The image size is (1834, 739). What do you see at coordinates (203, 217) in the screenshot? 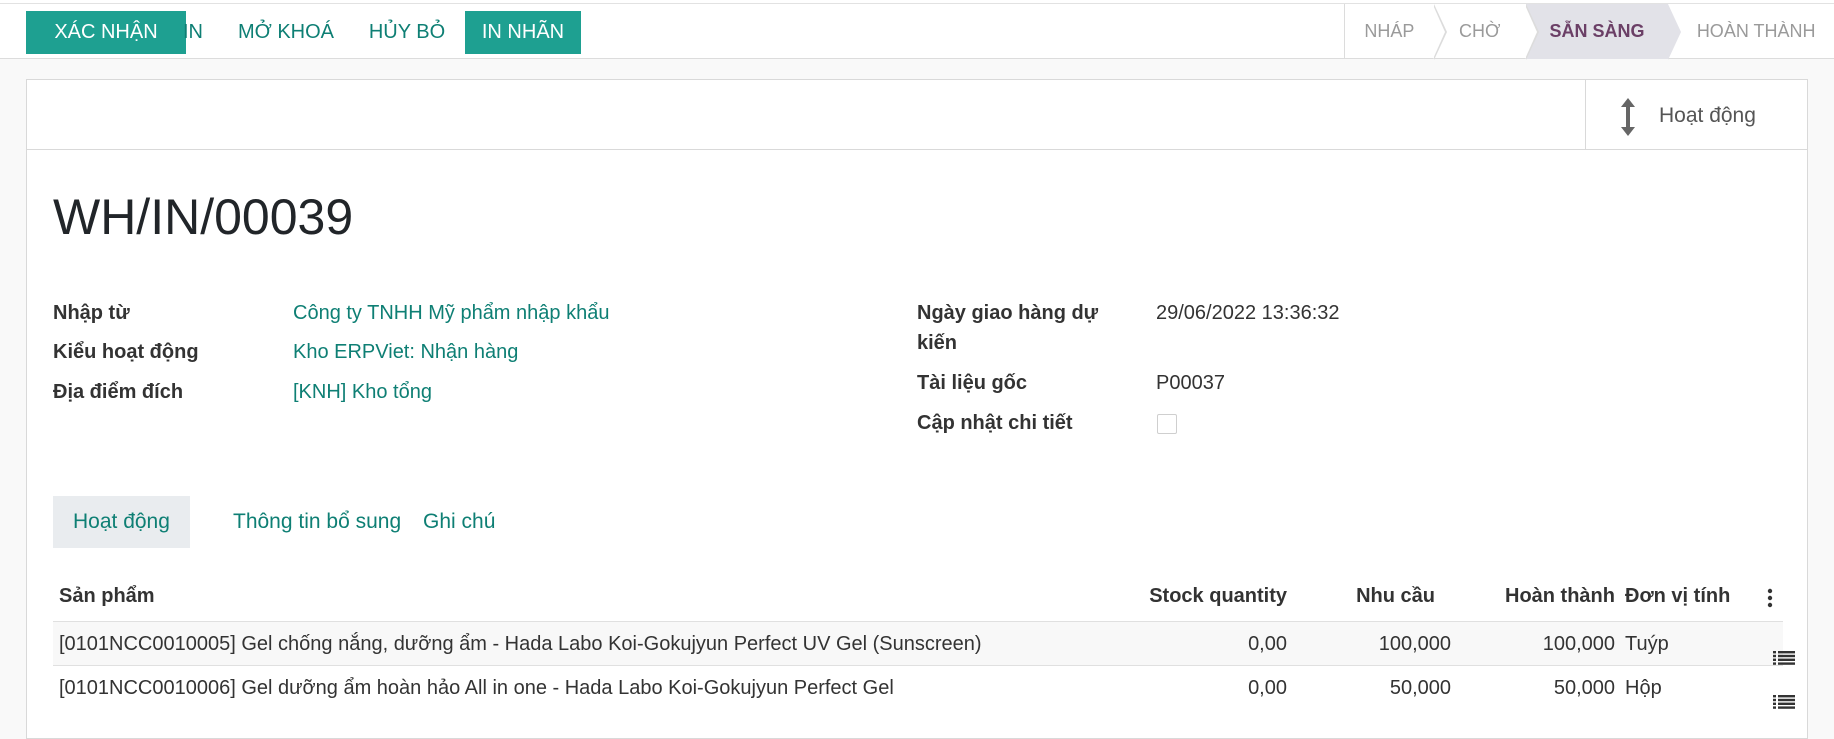
I see `record-title: WH/IN/00039` at bounding box center [203, 217].